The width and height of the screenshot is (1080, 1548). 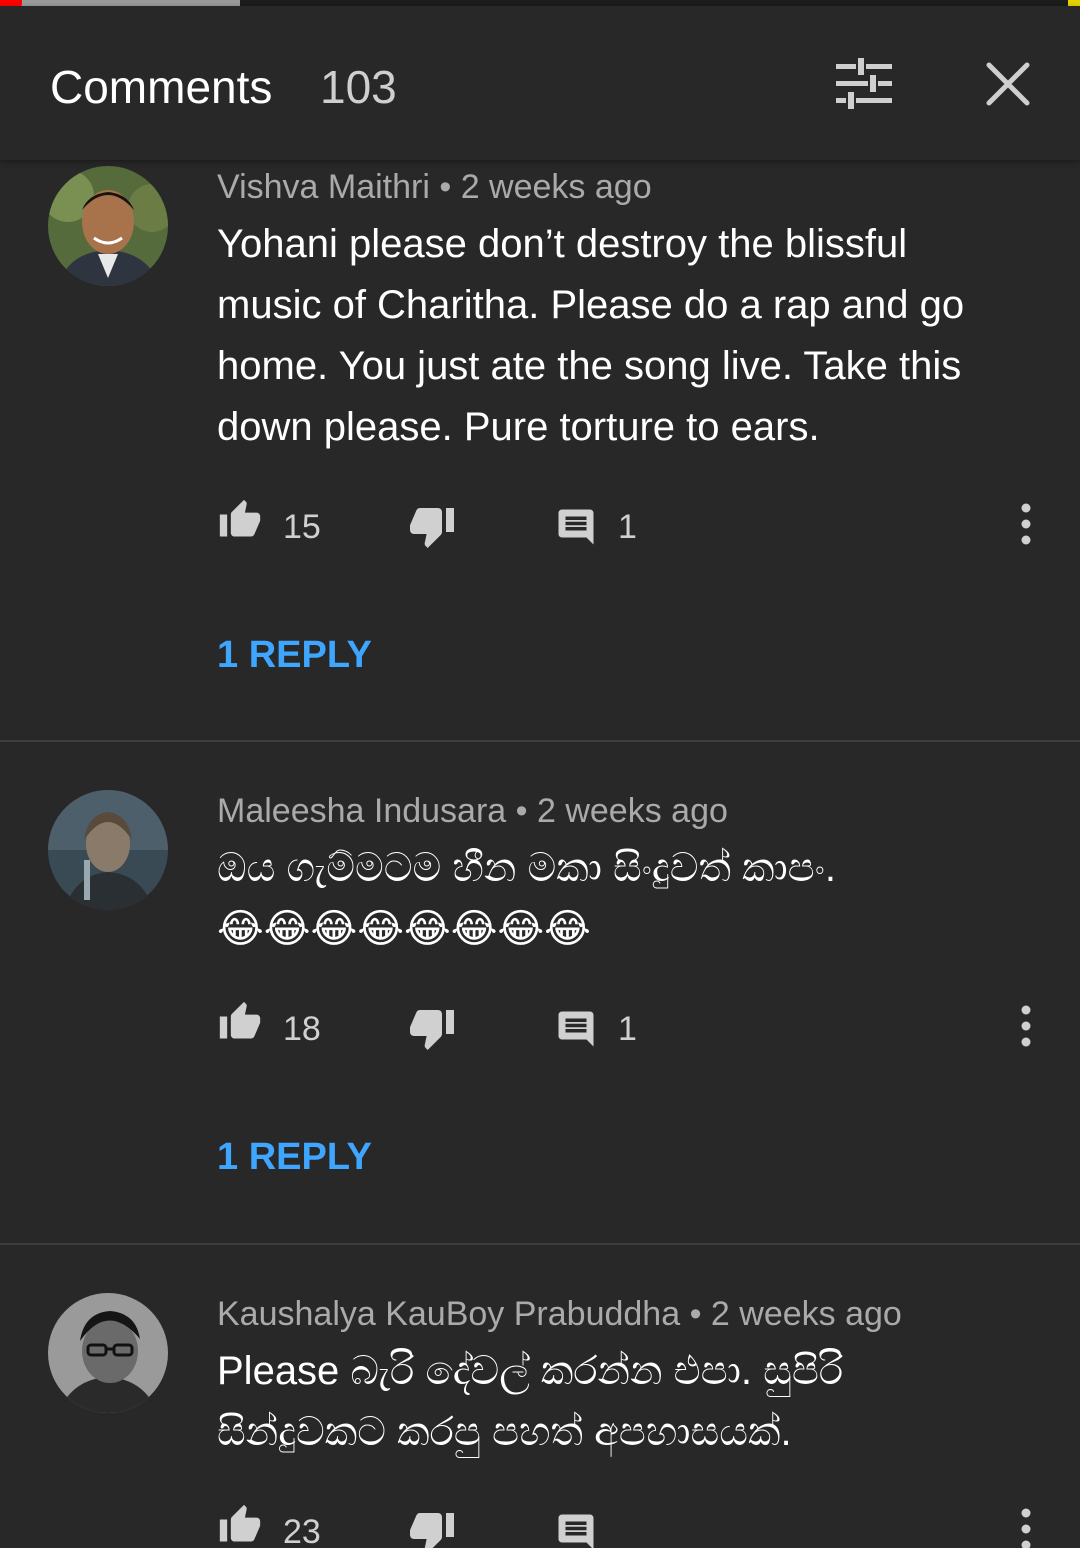 I want to click on close-button, so click(x=1008, y=84).